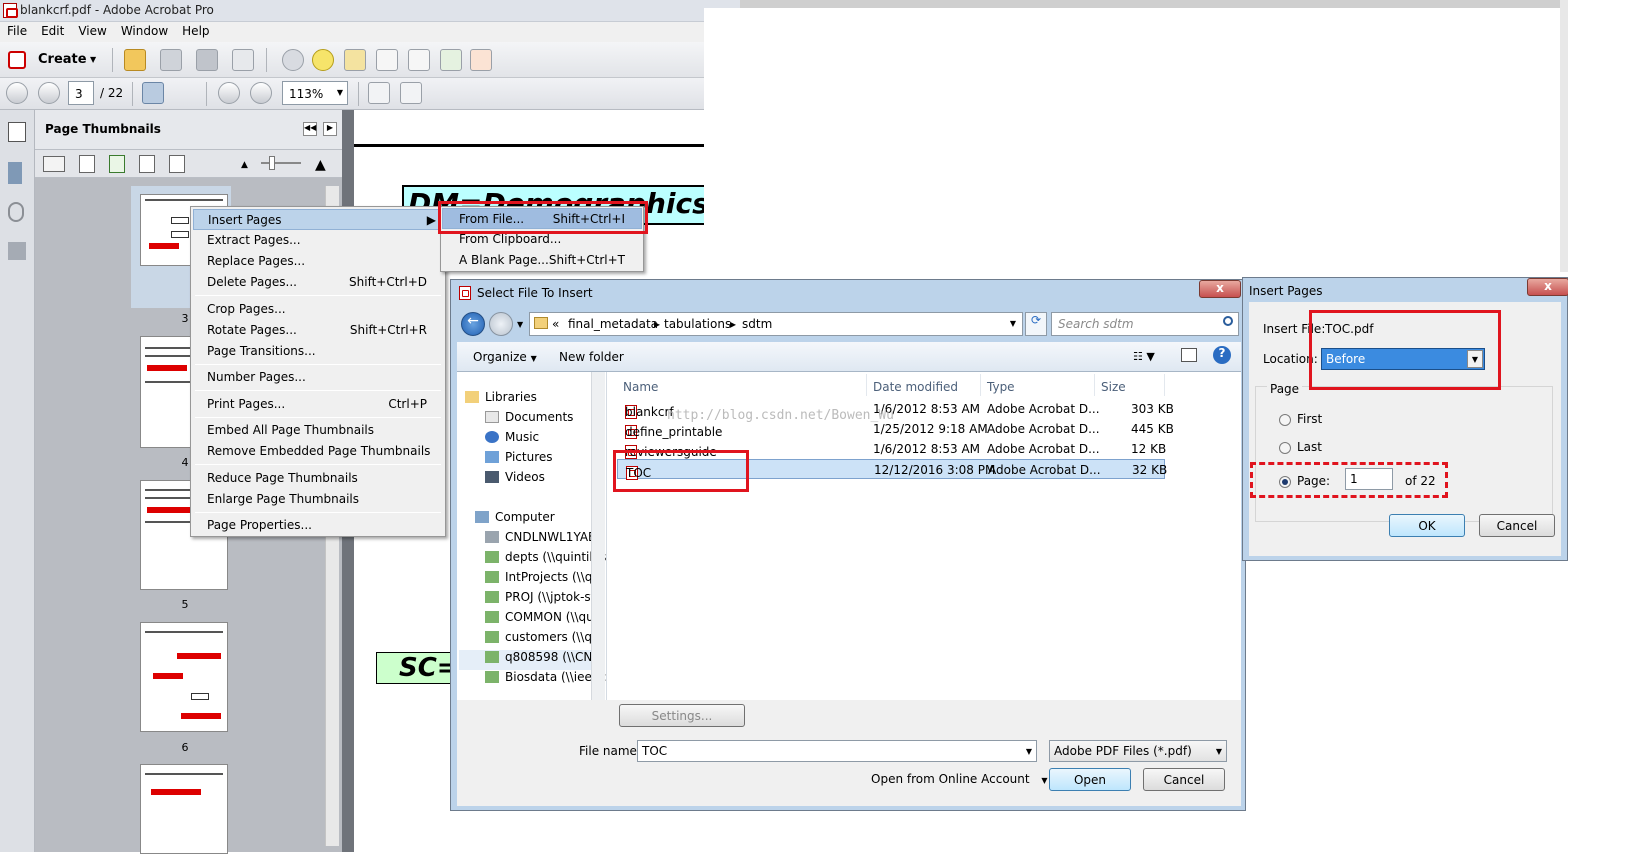 Image resolution: width=1647 pixels, height=854 pixels. What do you see at coordinates (318, 219) in the screenshot?
I see `menu-insert-pages: Insert Pages ▶` at bounding box center [318, 219].